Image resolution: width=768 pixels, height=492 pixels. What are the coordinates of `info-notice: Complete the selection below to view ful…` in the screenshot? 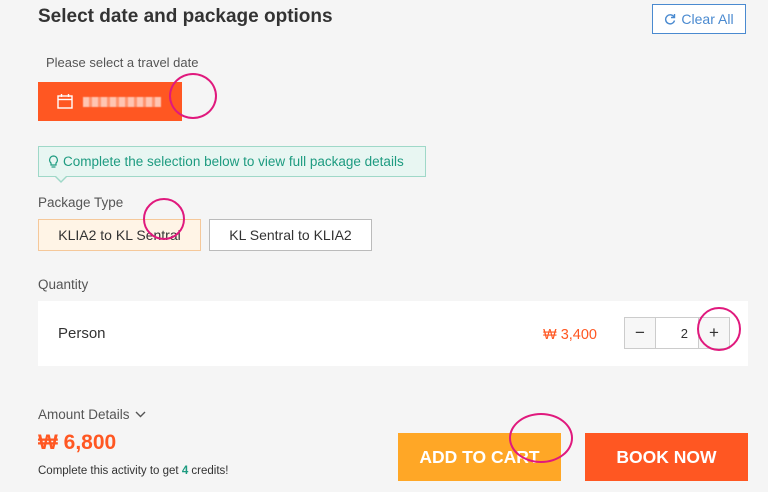 It's located at (232, 161).